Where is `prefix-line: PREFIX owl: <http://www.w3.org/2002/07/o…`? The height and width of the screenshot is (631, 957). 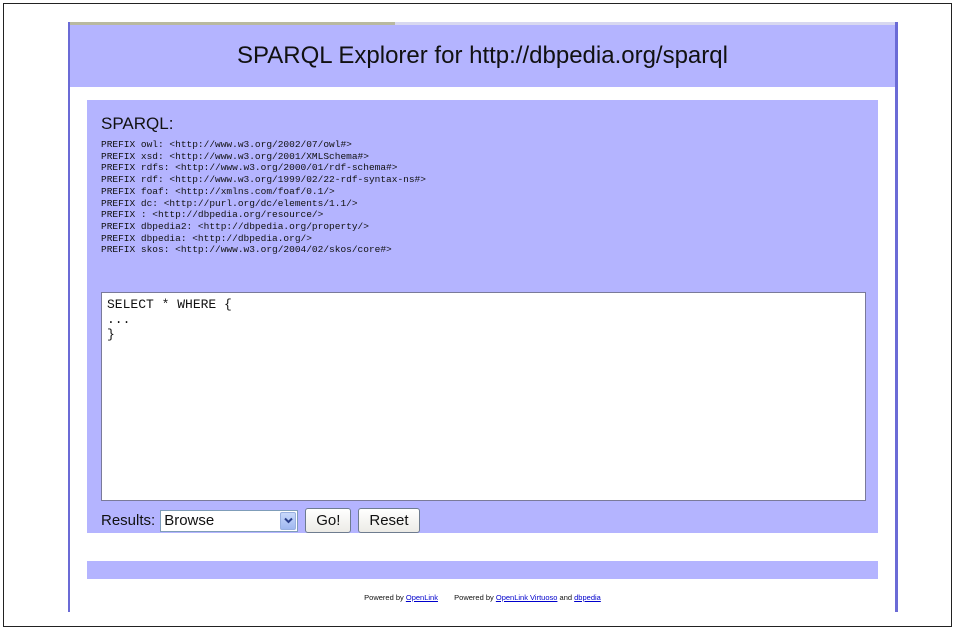 prefix-line: PREFIX owl: <http://www.w3.org/2002/07/o… is located at coordinates (226, 144).